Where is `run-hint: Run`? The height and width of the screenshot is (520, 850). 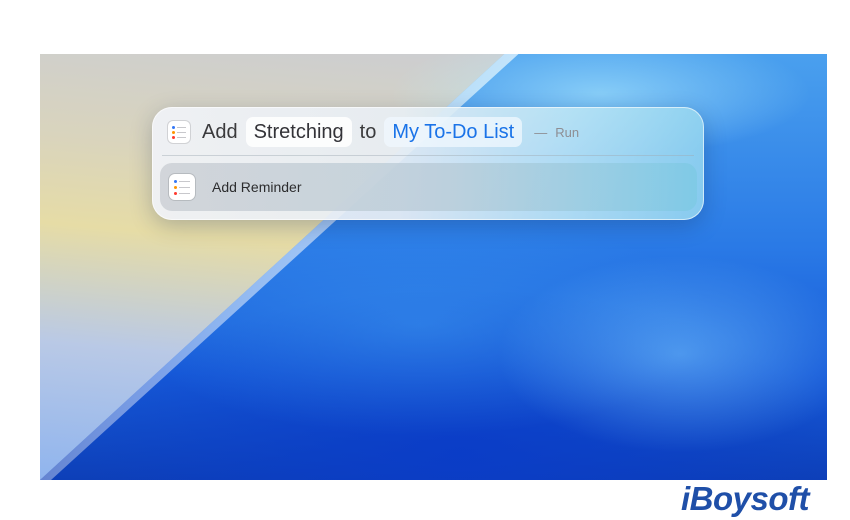 run-hint: Run is located at coordinates (567, 132).